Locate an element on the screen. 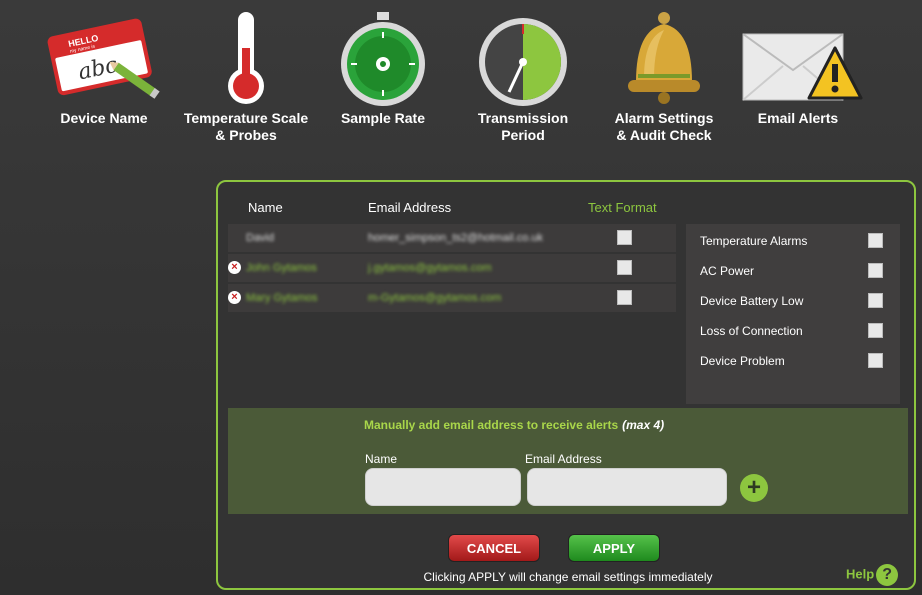 Image resolution: width=922 pixels, height=595 pixels. alert-type-battery-low: Device Battery Low is located at coordinates (795, 300).